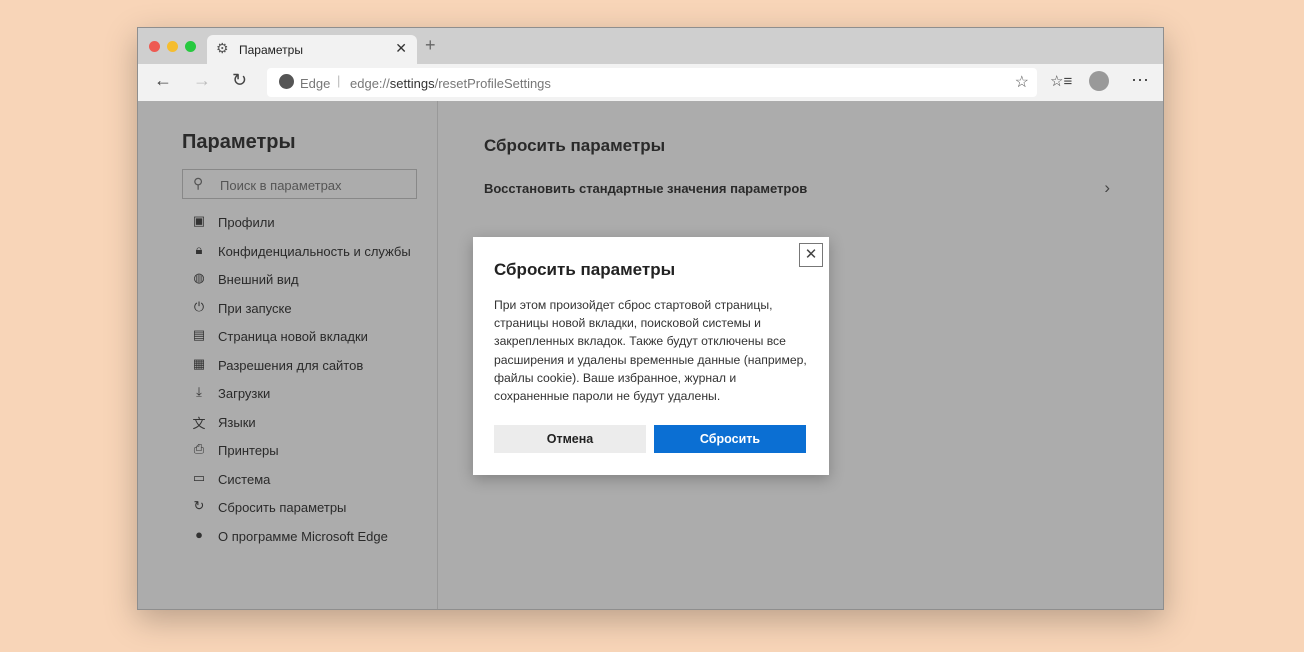  What do you see at coordinates (401, 48) in the screenshot?
I see `close-tab-icon: ✕` at bounding box center [401, 48].